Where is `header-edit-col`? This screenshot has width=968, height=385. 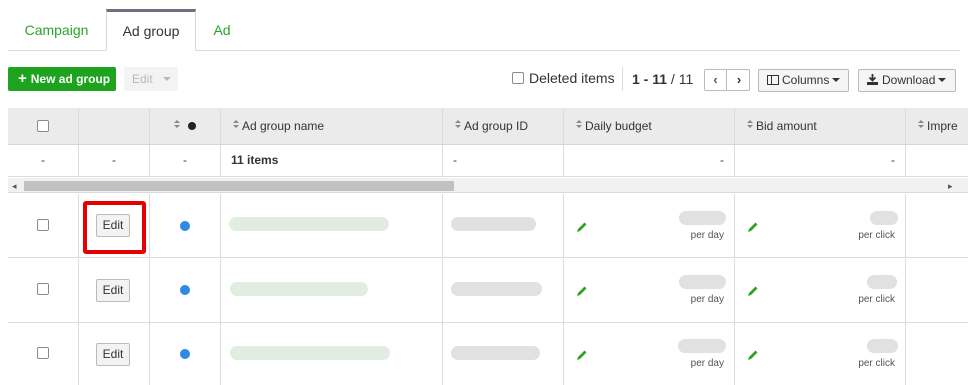
header-edit-col is located at coordinates (114, 126).